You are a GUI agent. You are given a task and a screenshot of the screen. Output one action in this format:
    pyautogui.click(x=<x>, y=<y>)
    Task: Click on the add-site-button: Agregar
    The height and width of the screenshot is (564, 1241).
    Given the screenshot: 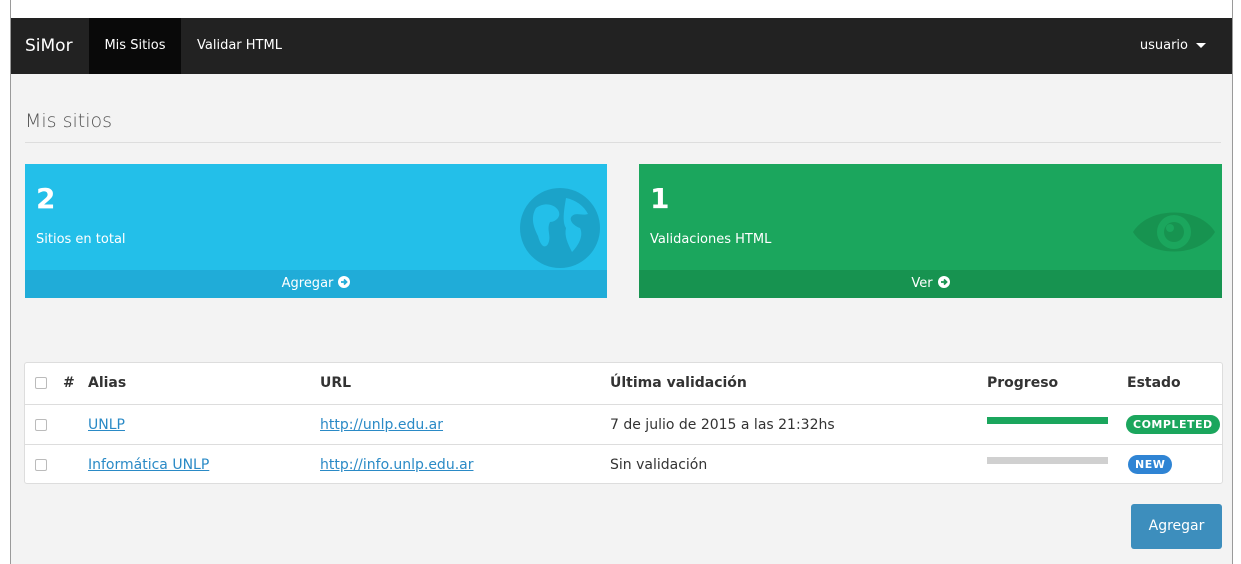 What is the action you would take?
    pyautogui.click(x=1176, y=526)
    